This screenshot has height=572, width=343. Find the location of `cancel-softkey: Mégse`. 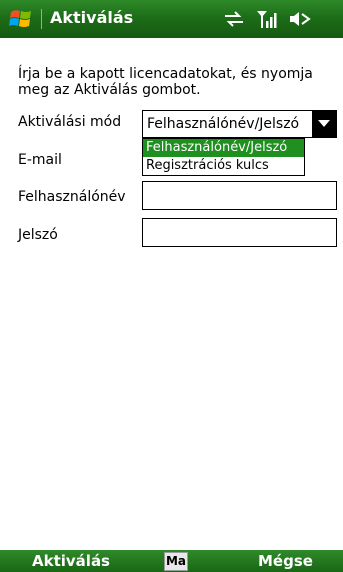

cancel-softkey: Mégse is located at coordinates (285, 561).